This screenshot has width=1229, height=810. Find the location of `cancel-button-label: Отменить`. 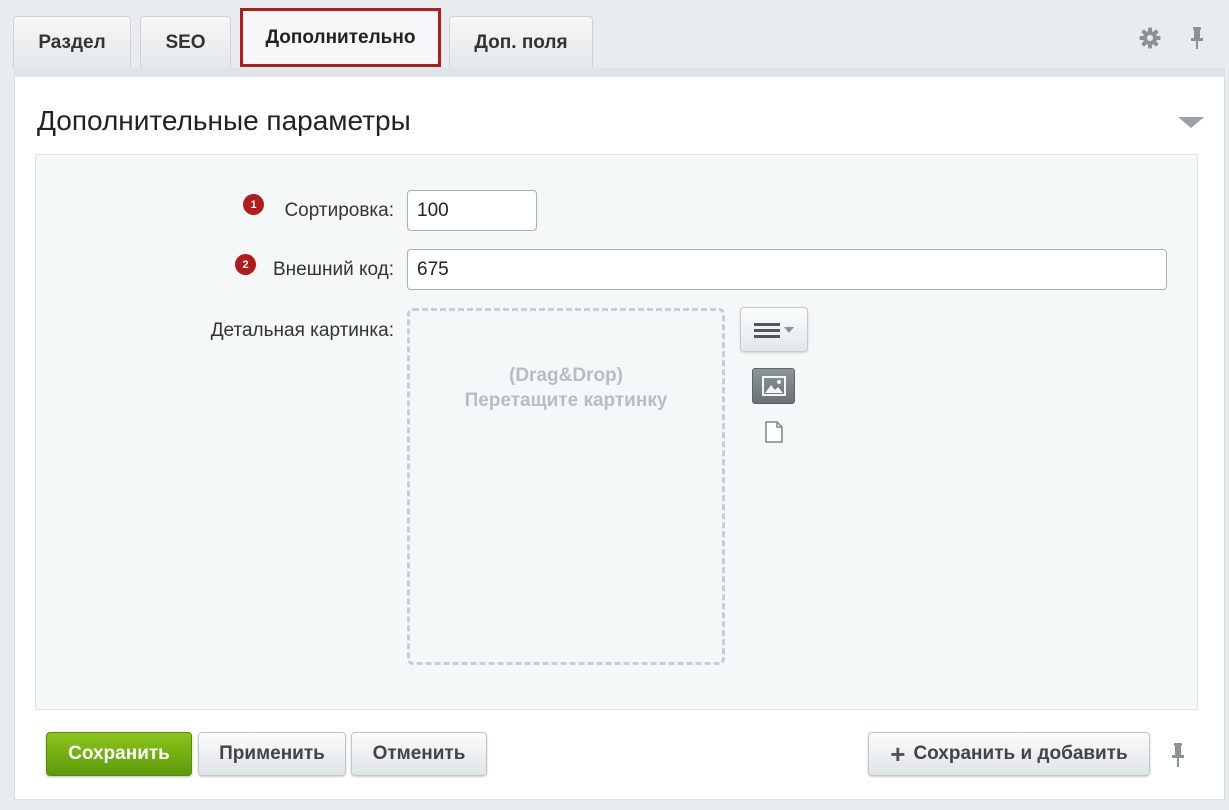

cancel-button-label: Отменить is located at coordinates (419, 753).